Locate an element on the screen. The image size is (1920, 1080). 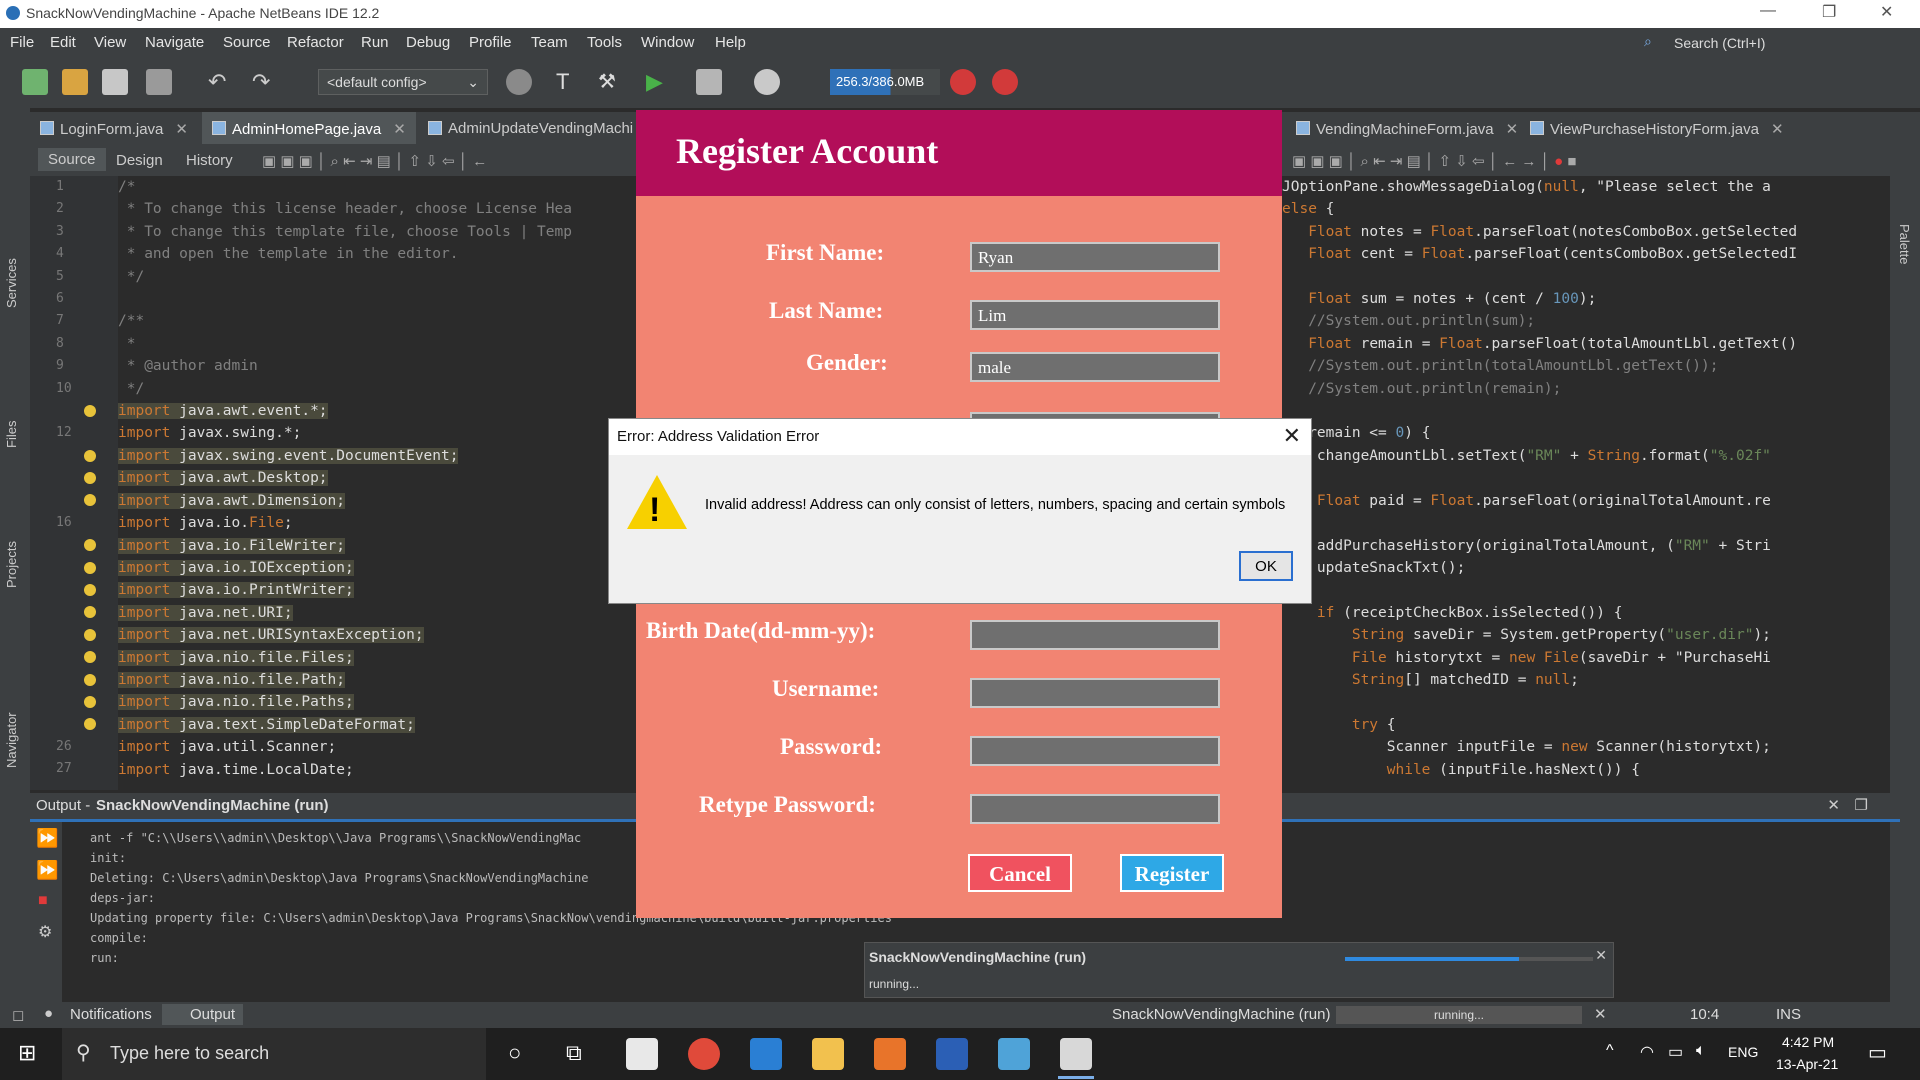
editor-toolbar-icons-right: ▣ ▣ ▣ │ ⌕ ⇤ ⇥ ▤ │ ⇧ ⇩ ⇦ │ ← → │ ● ■ is located at coordinates (1434, 161).